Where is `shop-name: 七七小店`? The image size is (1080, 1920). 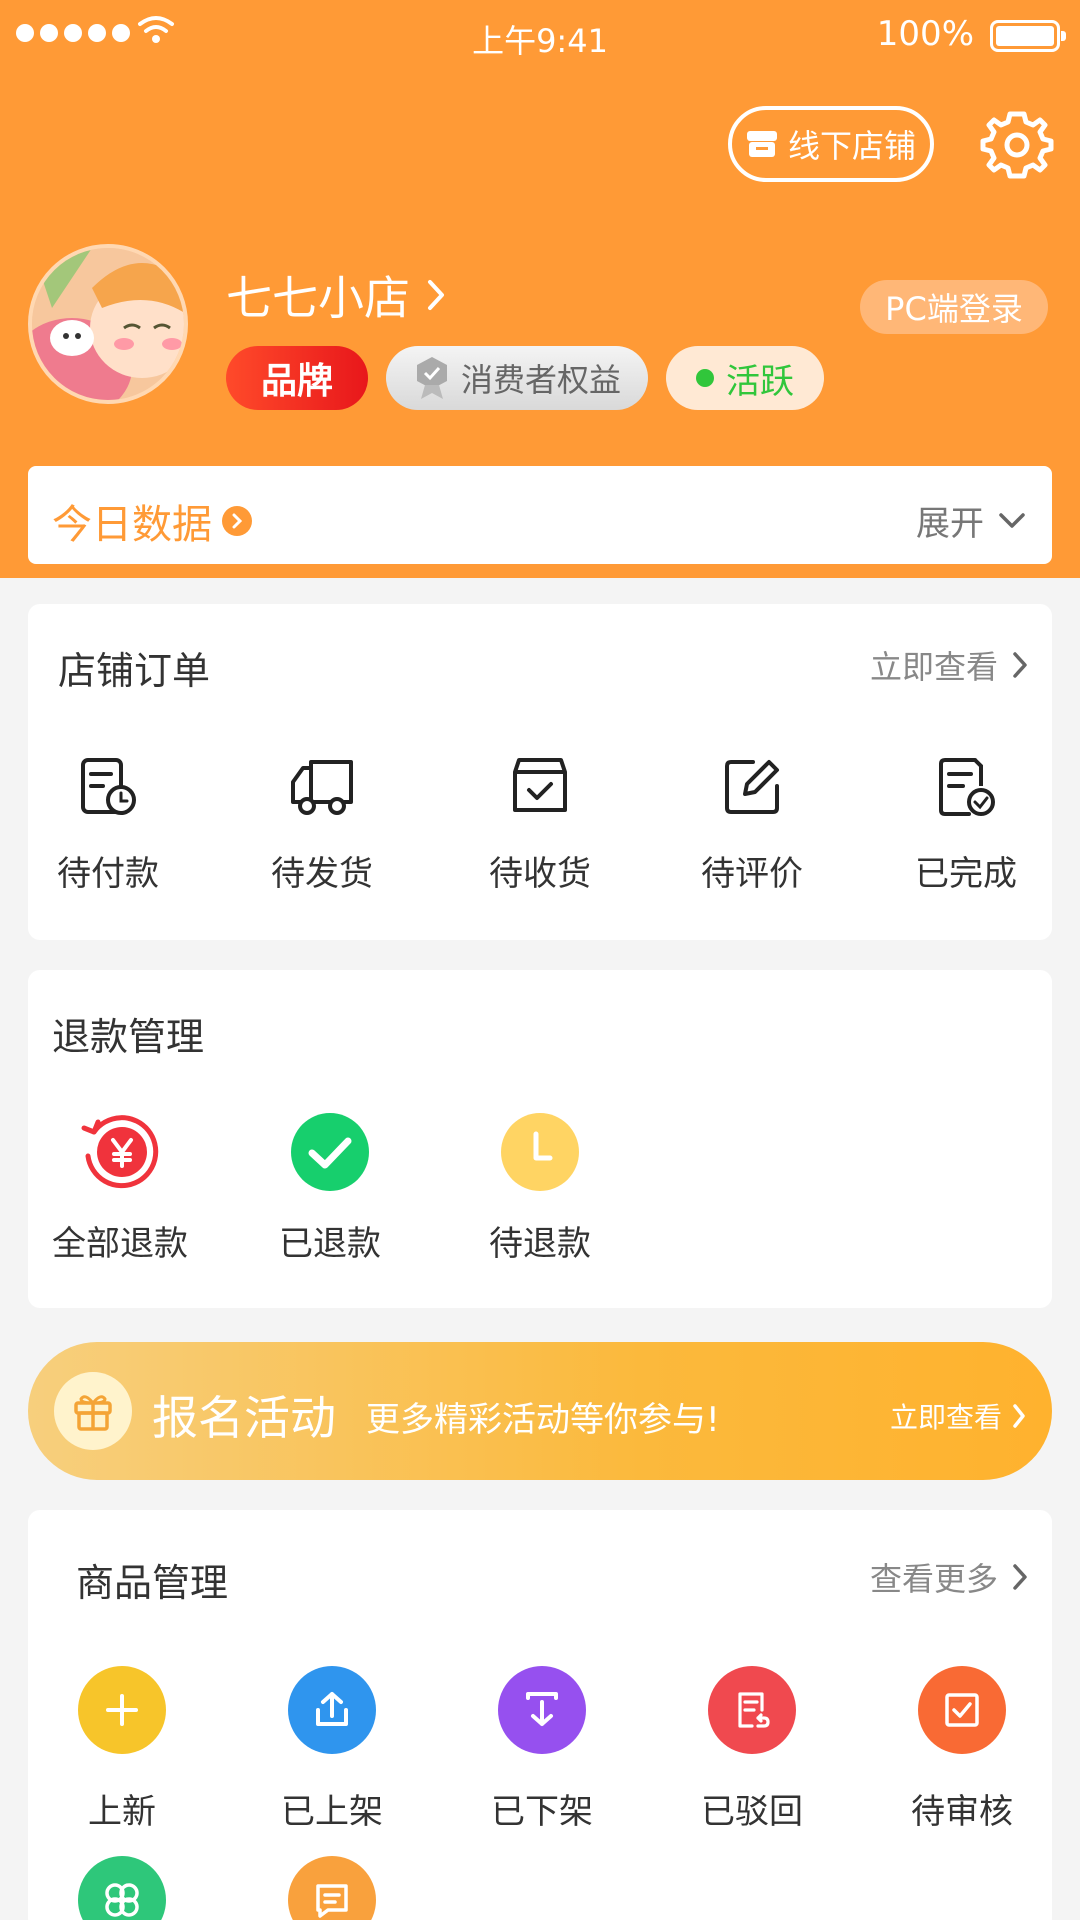
shop-name: 七七小店 is located at coordinates (318, 298).